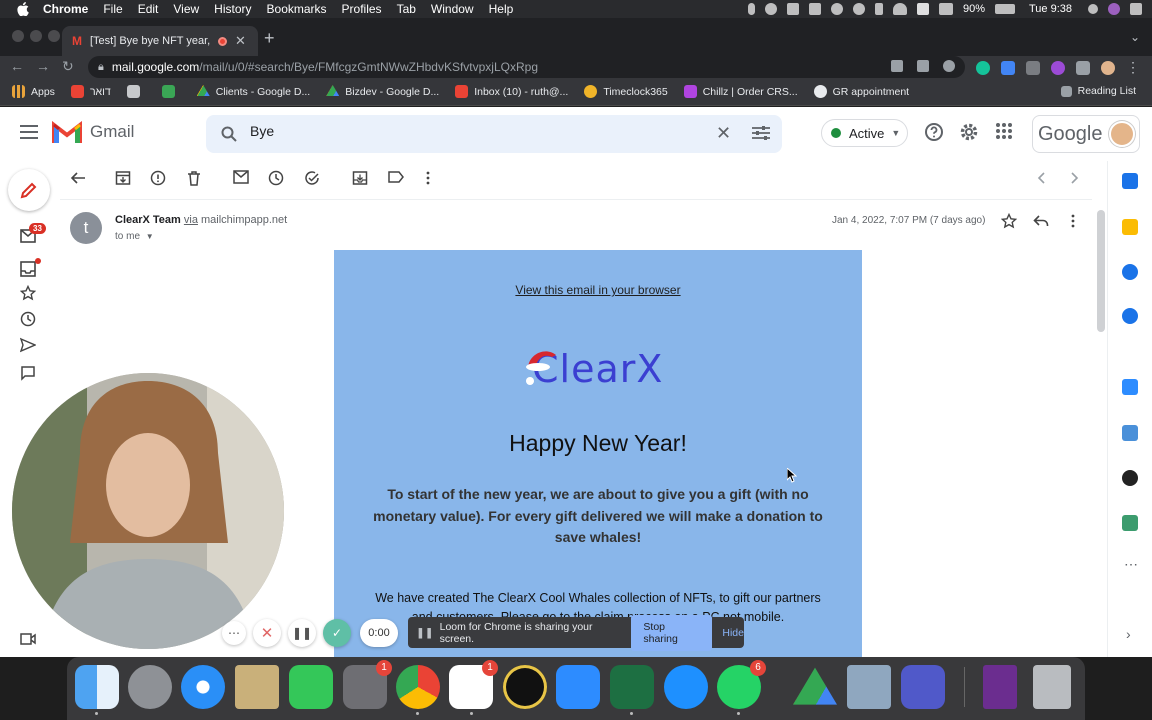 The image size is (1152, 720). What do you see at coordinates (241, 178) in the screenshot?
I see `mark-unread-icon` at bounding box center [241, 178].